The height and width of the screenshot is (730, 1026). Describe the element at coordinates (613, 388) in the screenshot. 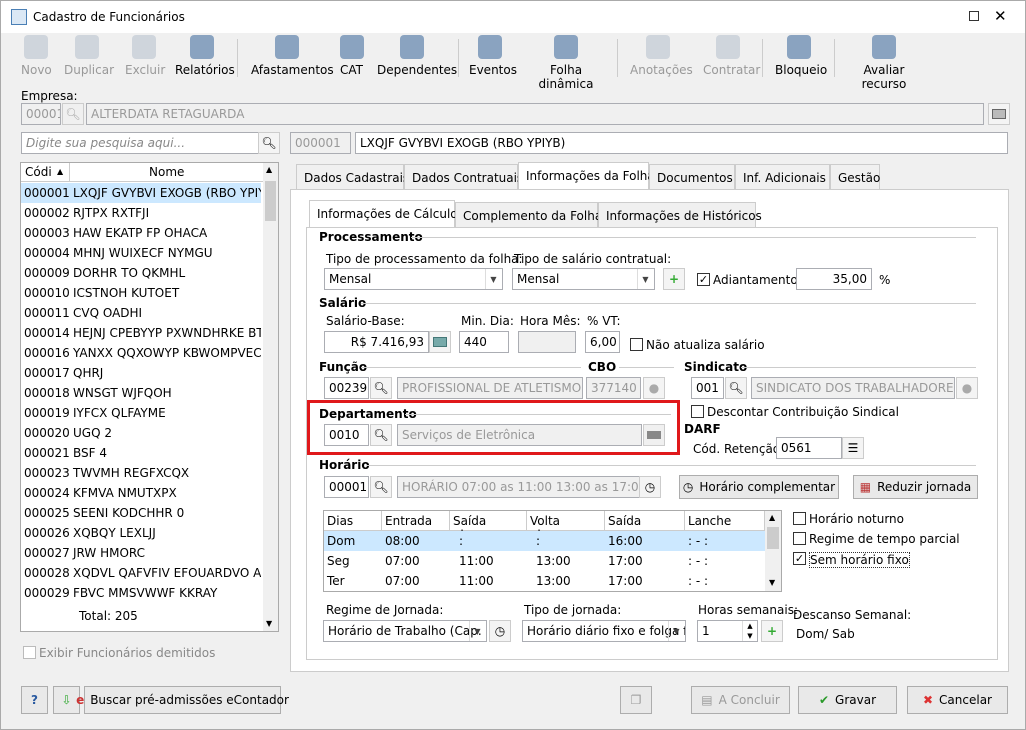

I see `cbo-code-field: 377140` at that location.